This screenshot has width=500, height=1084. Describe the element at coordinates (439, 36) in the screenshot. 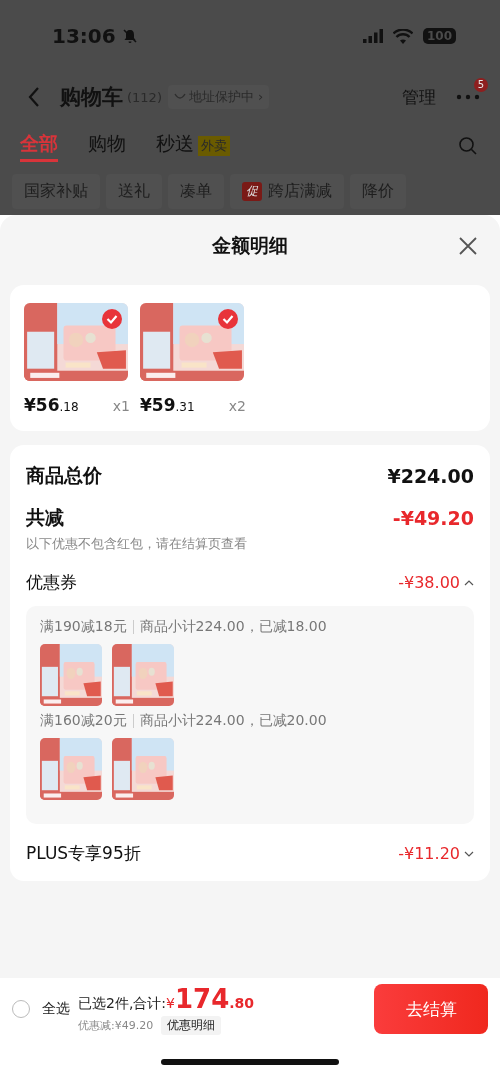

I see `battery-level: 100` at that location.